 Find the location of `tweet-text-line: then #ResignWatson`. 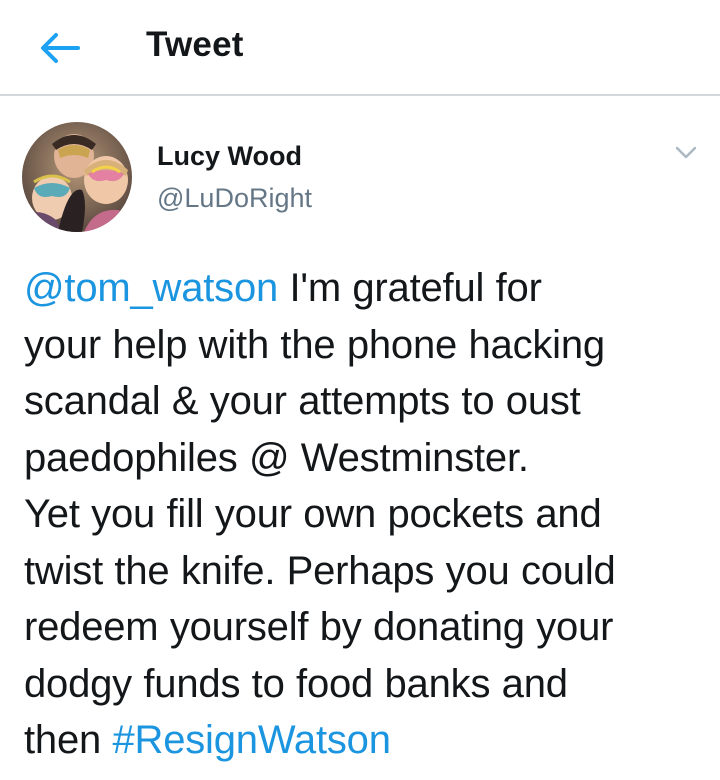

tweet-text-line: then #ResignWatson is located at coordinates (364, 740).